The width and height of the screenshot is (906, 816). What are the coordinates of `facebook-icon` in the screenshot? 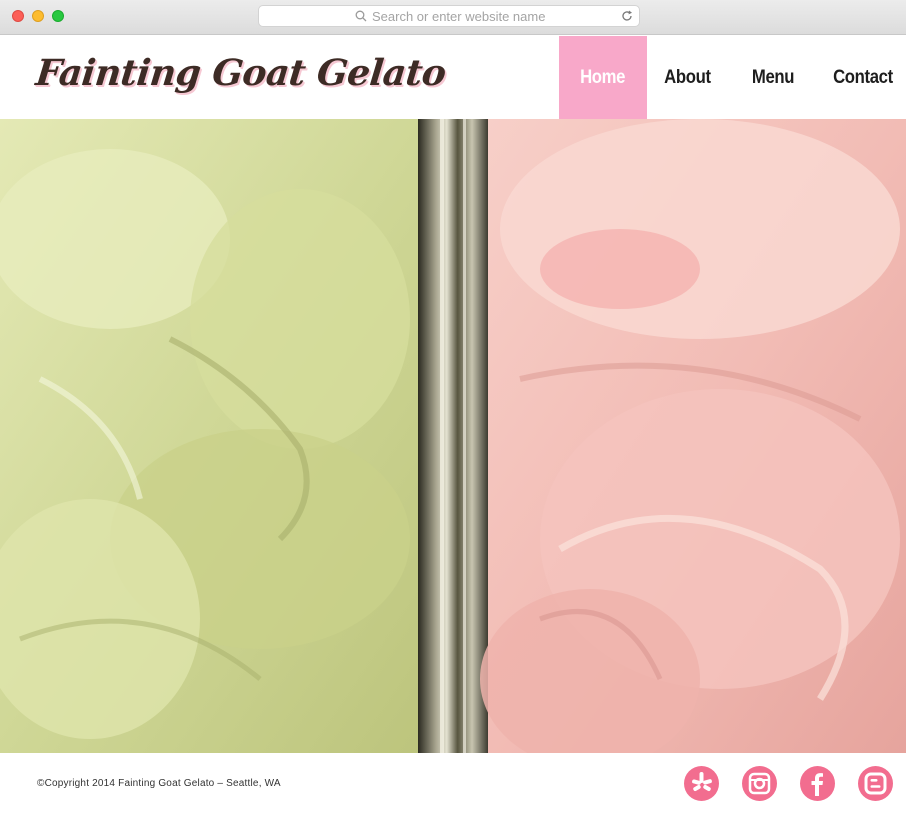 It's located at (817, 784).